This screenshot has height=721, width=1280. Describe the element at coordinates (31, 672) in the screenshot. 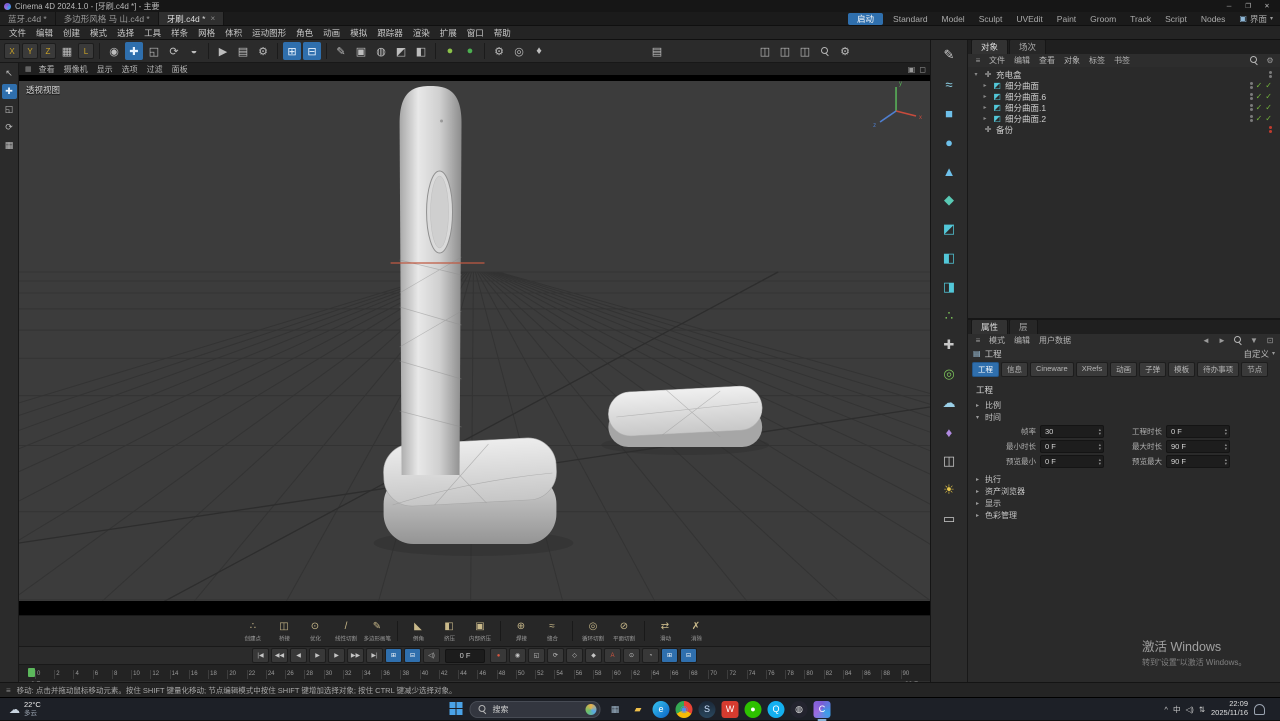

I see `timeline-playhead` at that location.